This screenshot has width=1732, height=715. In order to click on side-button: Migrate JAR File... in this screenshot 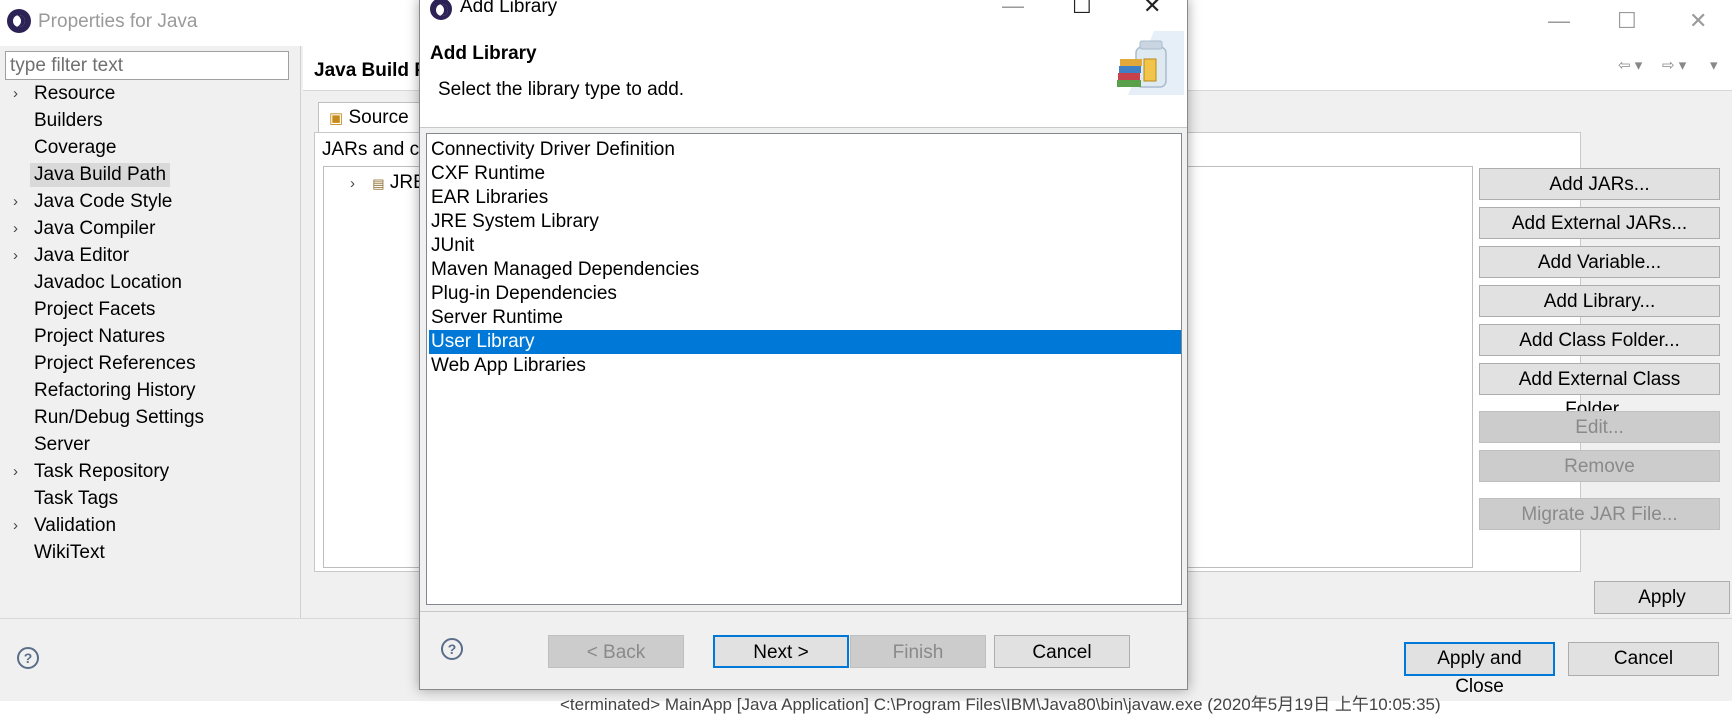, I will do `click(1599, 514)`.